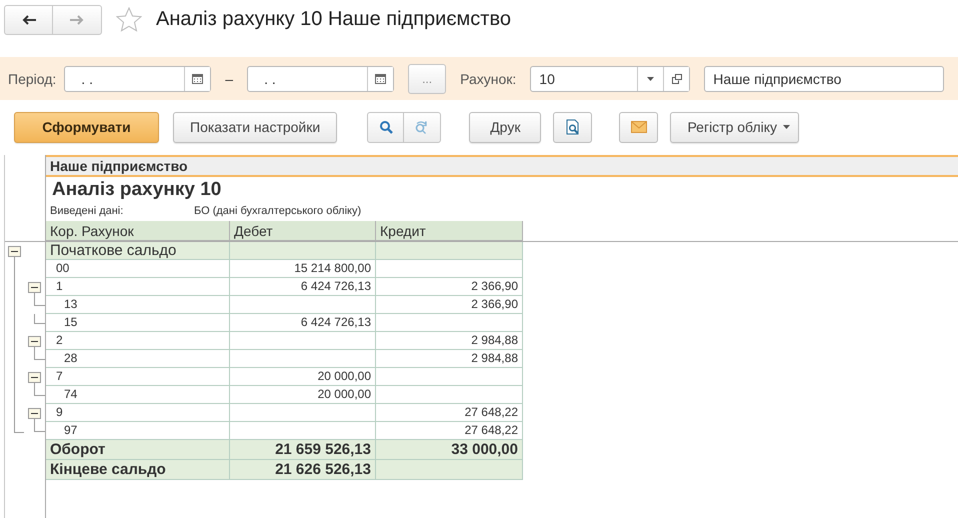 The height and width of the screenshot is (518, 958). Describe the element at coordinates (87, 211) in the screenshot. I see `parameter-label: Виведені дані:` at that location.